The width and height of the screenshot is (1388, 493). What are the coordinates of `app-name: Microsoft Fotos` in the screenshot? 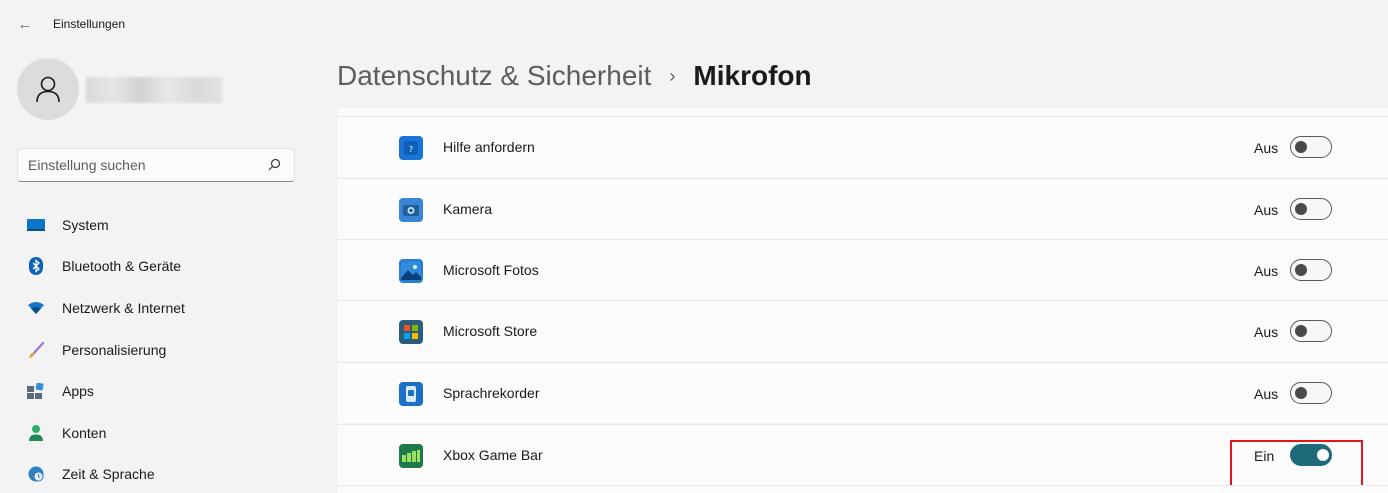 It's located at (491, 270).